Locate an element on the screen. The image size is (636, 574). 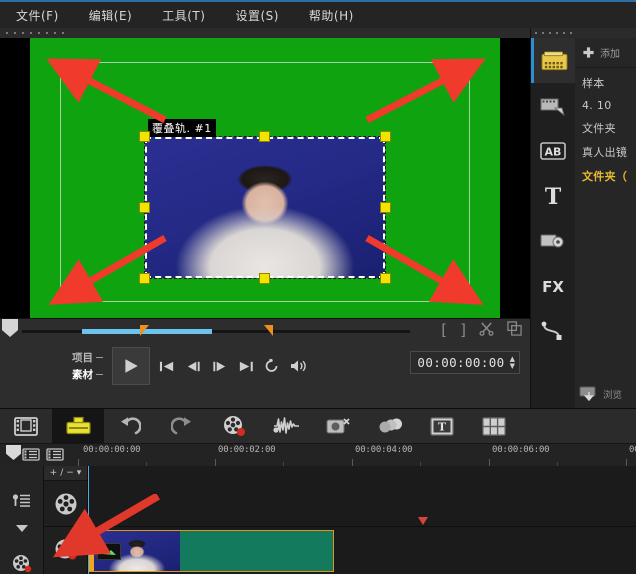
previous-frame-button is located at coordinates (193, 366).